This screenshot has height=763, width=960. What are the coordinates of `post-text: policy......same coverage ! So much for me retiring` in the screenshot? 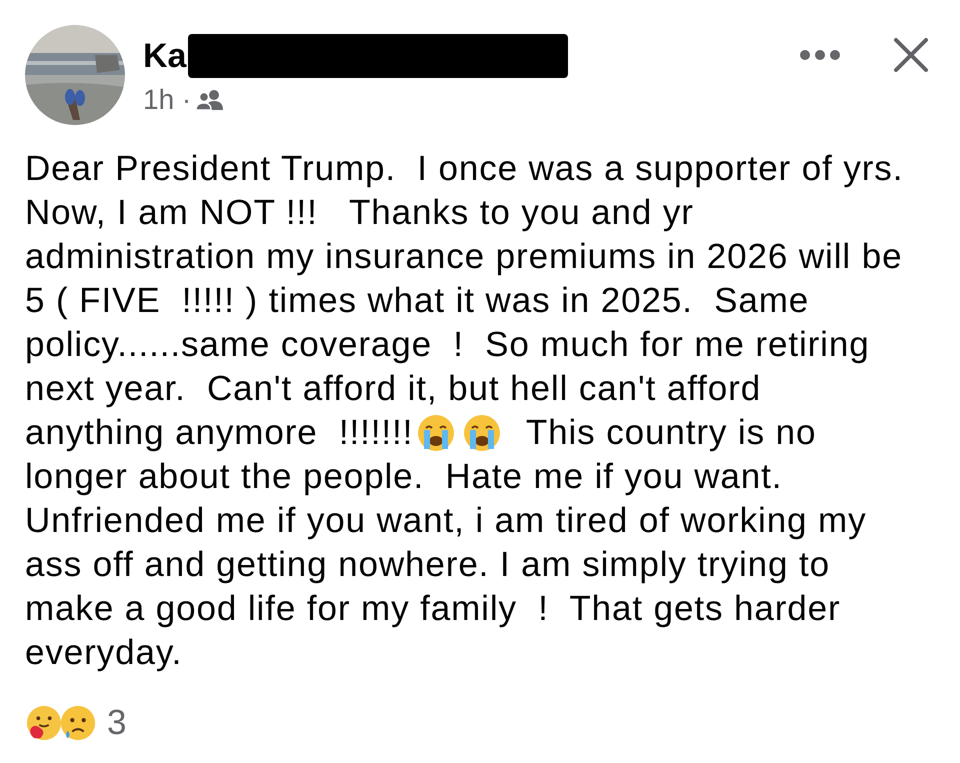 It's located at (447, 345).